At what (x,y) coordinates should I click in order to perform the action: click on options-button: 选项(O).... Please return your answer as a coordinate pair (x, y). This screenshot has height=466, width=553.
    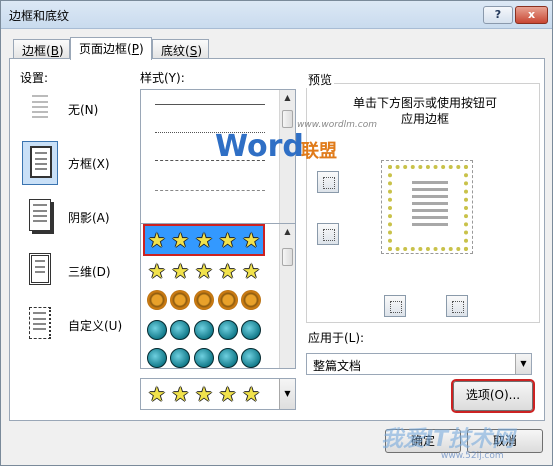
    Looking at the image, I should click on (493, 396).